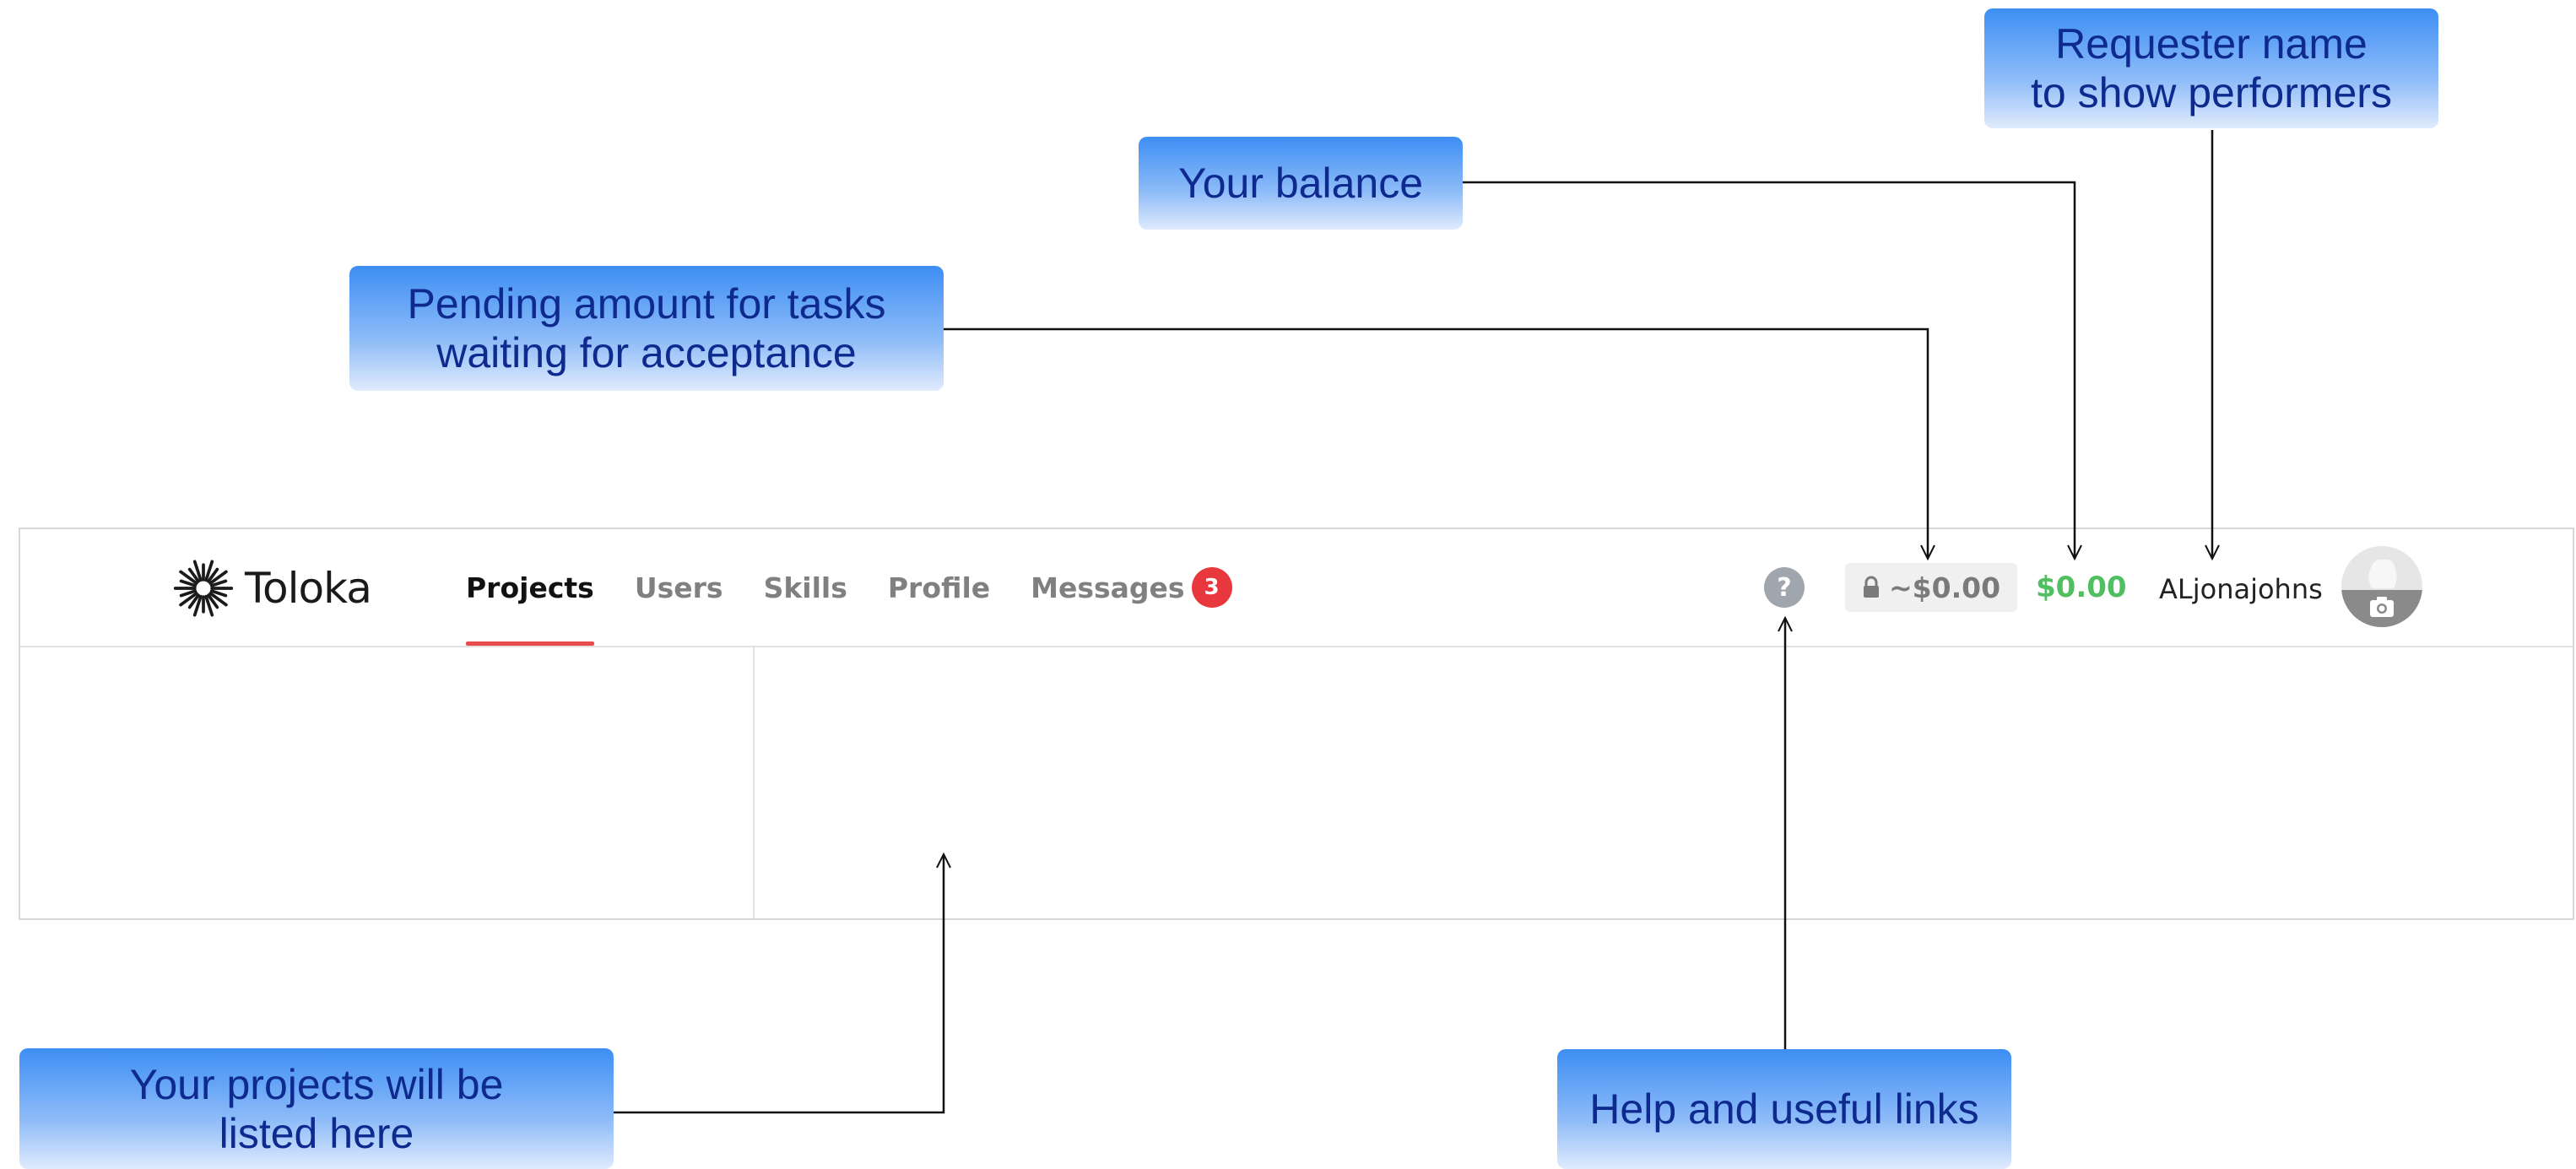 This screenshot has width=2576, height=1169. I want to click on nav-projects: Projects, so click(530, 587).